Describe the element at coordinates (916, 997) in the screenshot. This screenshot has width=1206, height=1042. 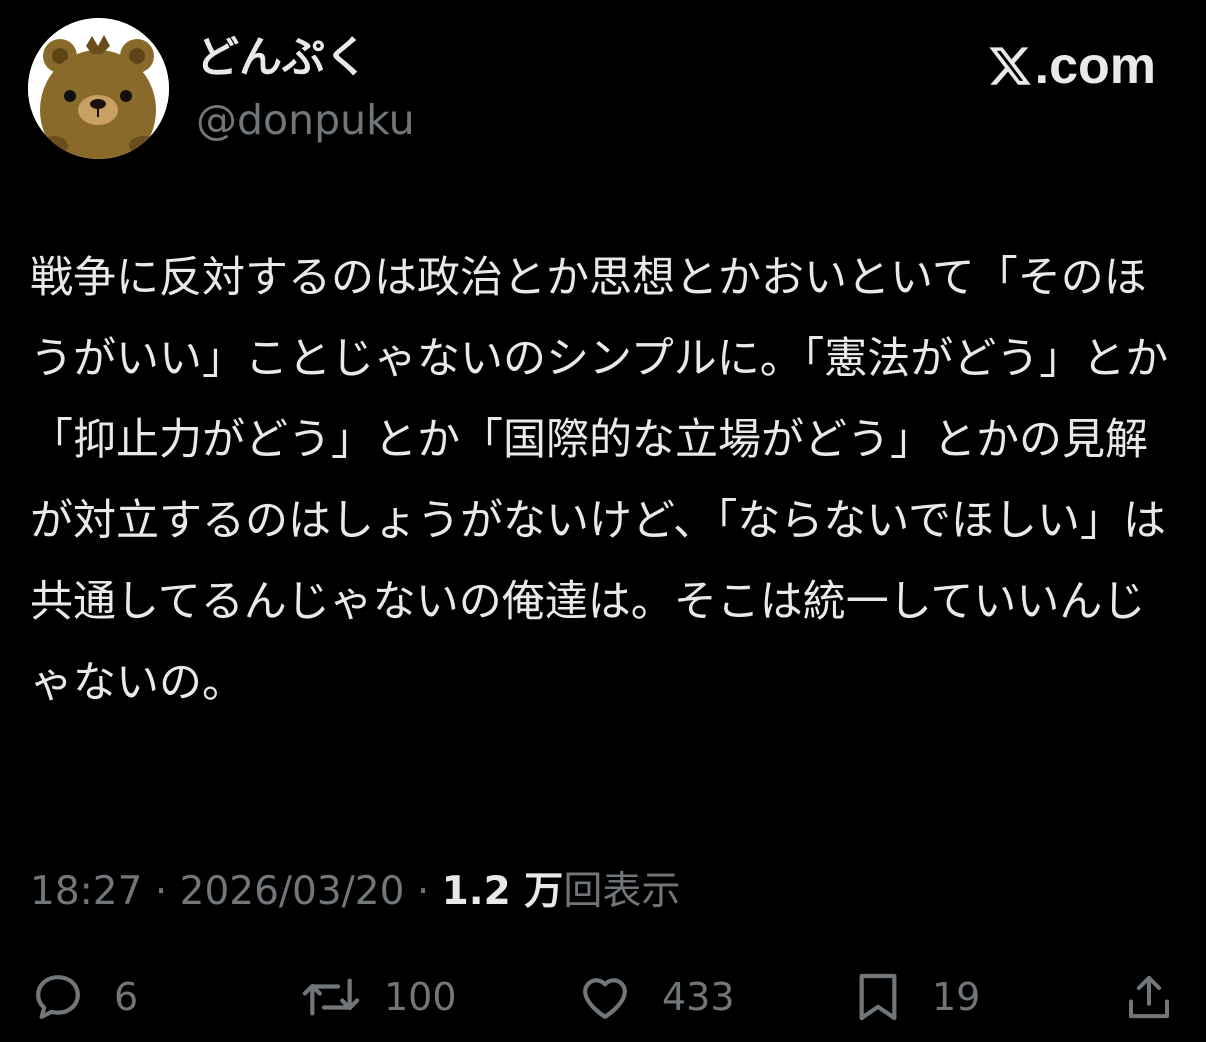
I see `bookmark-button: 19` at that location.